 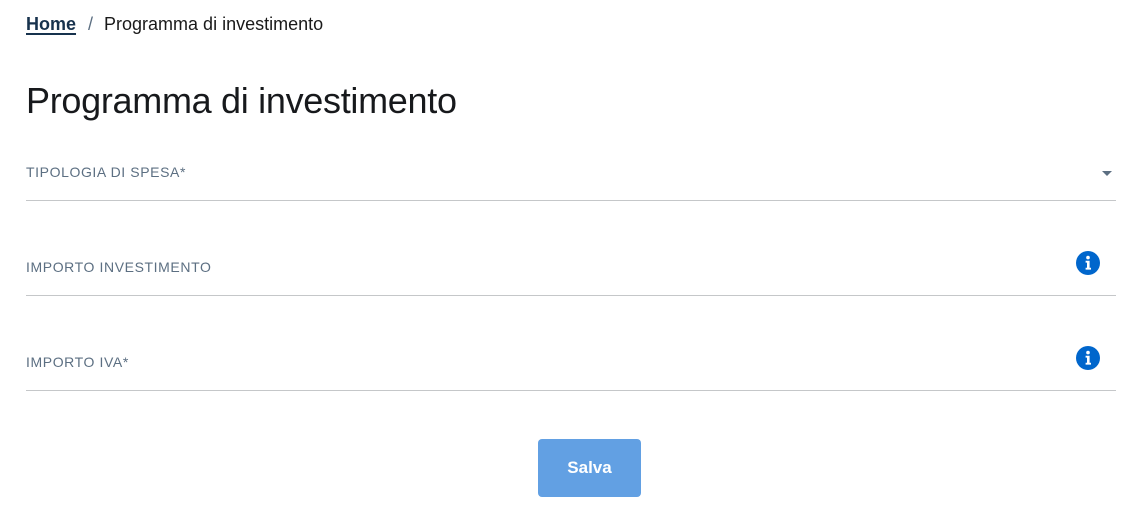 What do you see at coordinates (106, 172) in the screenshot?
I see `tipologia-spesa-label: TIPOLOGIA DI SPESA*` at bounding box center [106, 172].